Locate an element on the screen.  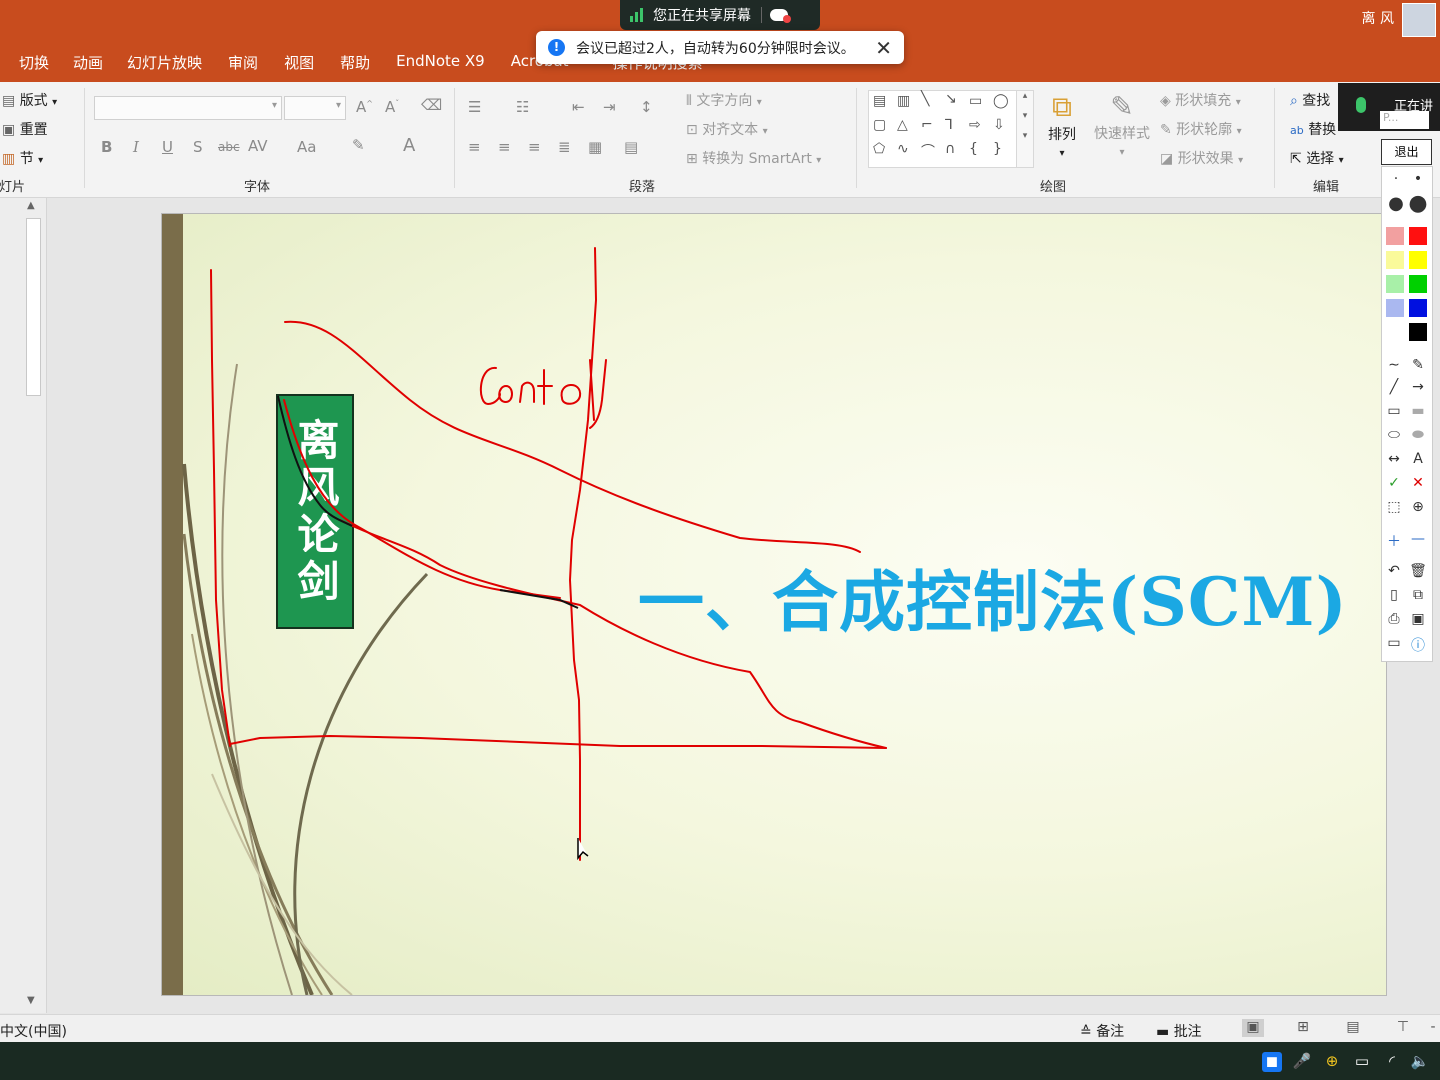
triangle-icon: △ is located at coordinates (902, 125).